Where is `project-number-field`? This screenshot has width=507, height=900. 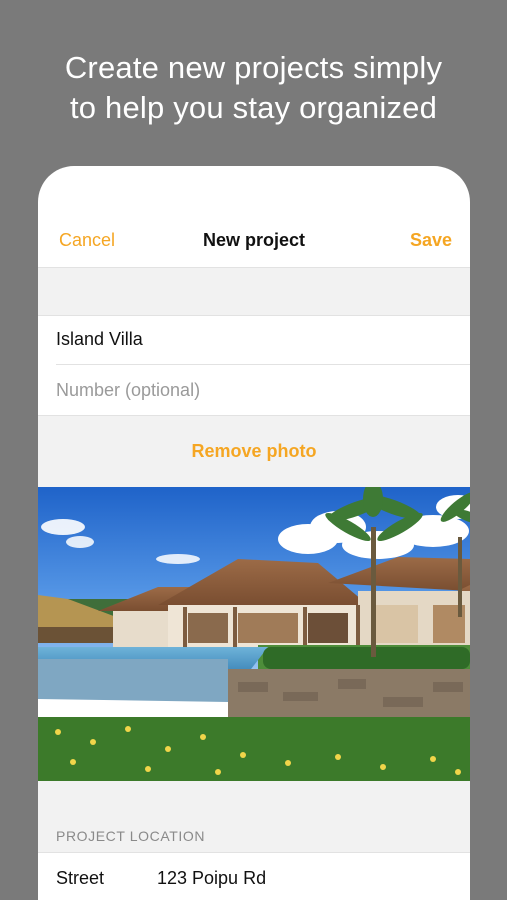
project-number-field is located at coordinates (263, 390).